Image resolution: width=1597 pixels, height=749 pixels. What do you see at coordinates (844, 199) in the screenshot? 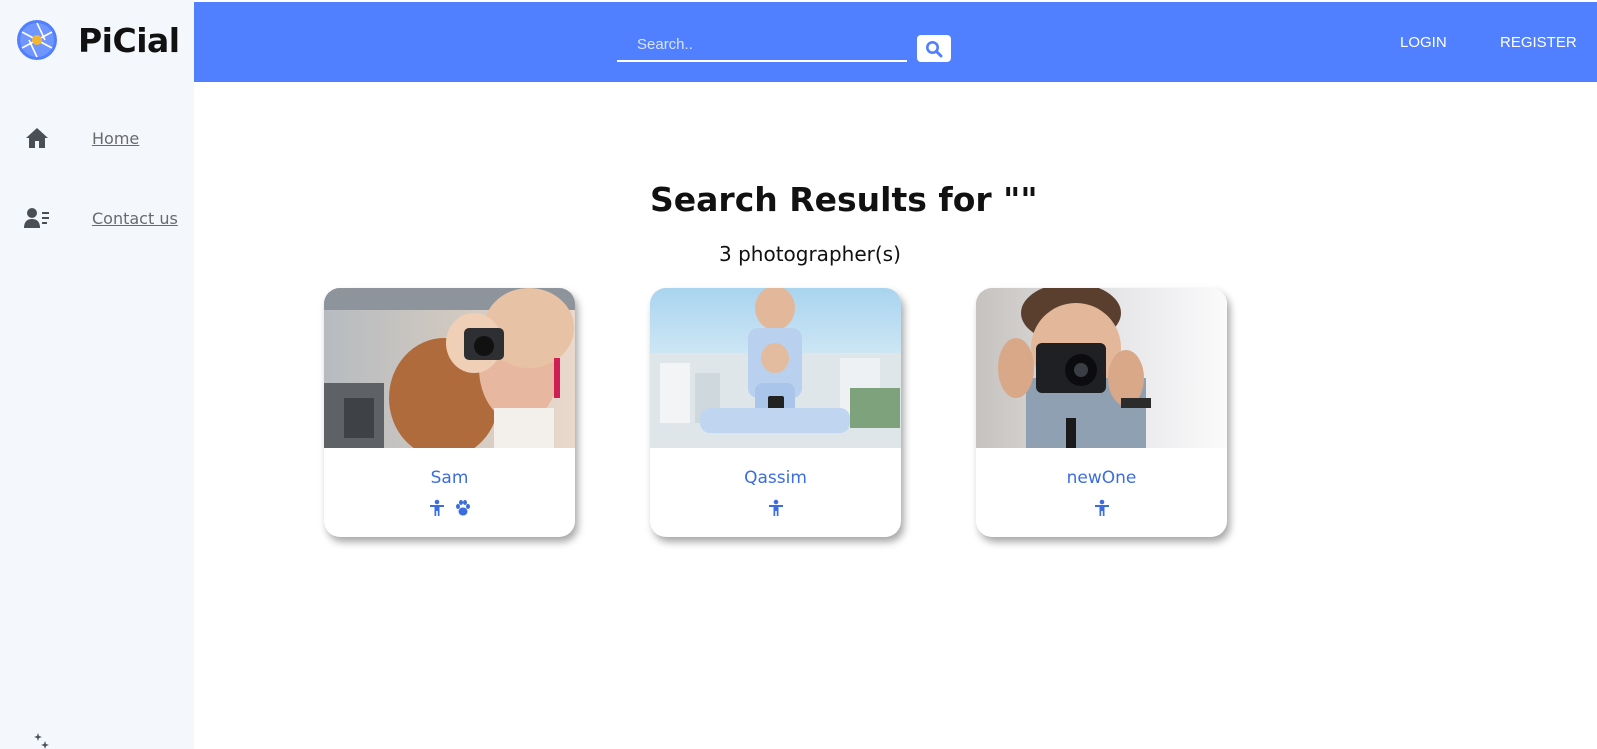
I see `page-title: Search Results for ""` at bounding box center [844, 199].